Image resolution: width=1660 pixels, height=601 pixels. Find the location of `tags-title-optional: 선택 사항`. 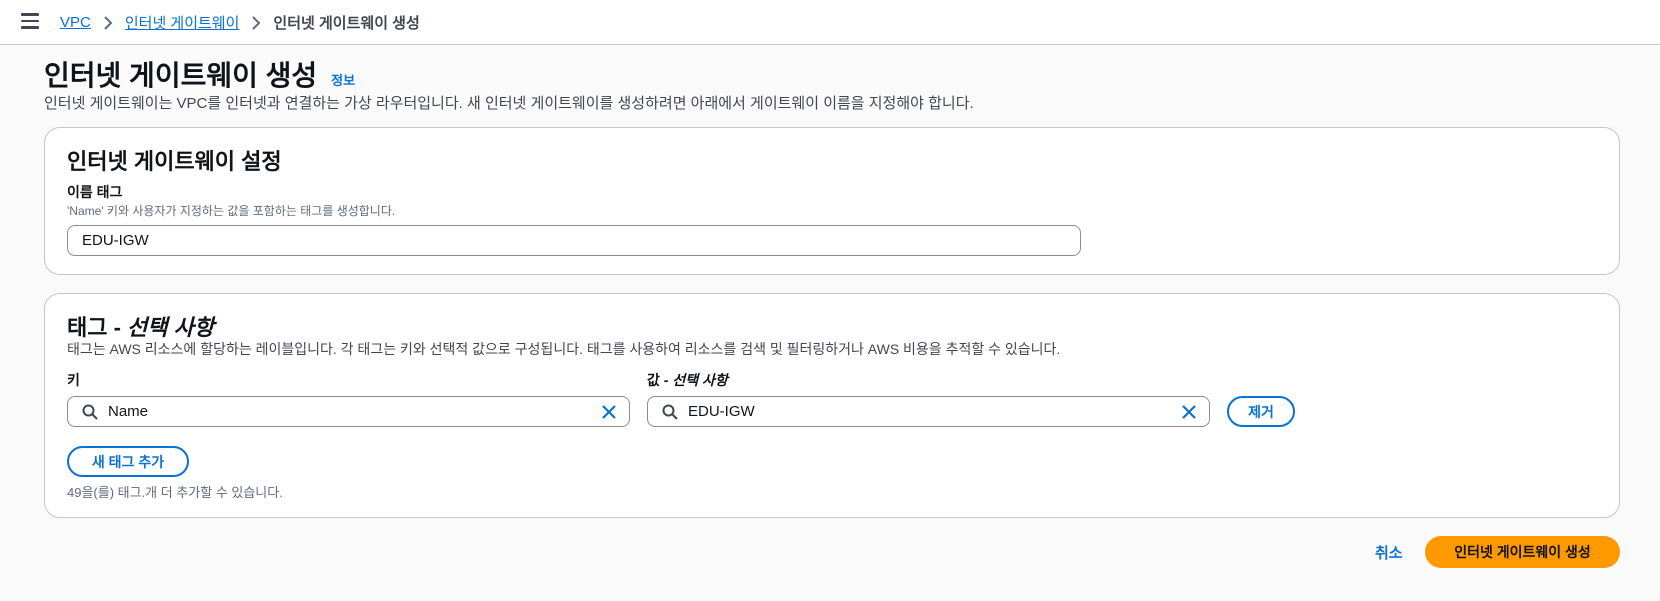

tags-title-optional: 선택 사항 is located at coordinates (171, 327).